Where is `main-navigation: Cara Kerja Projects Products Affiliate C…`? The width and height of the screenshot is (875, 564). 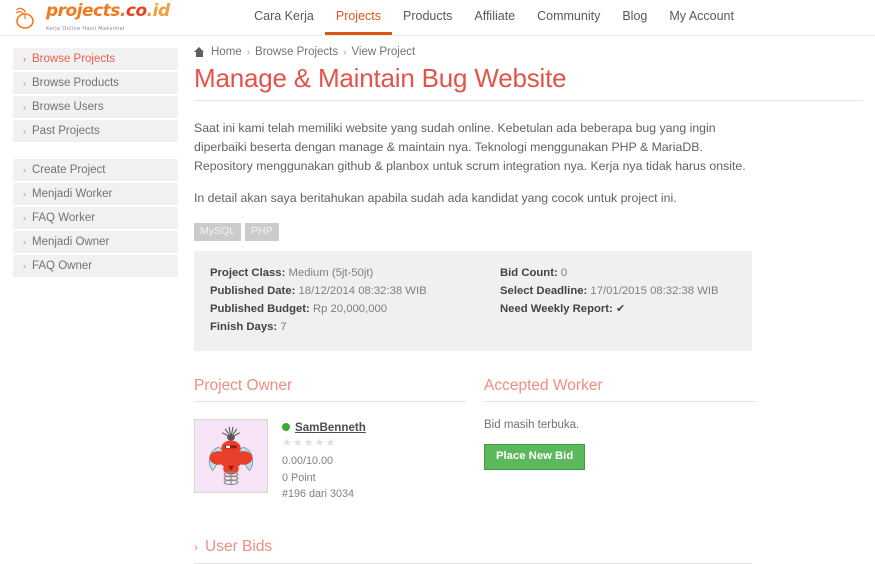 main-navigation: Cara Kerja Projects Products Affiliate C… is located at coordinates (559, 17).